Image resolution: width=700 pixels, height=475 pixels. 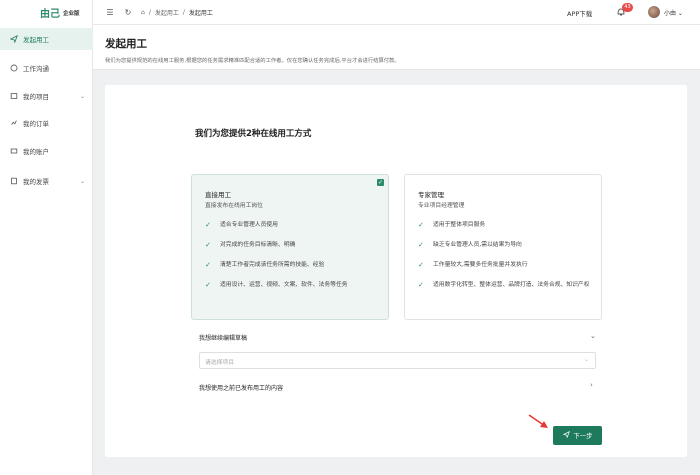 What do you see at coordinates (591, 385) in the screenshot?
I see `chevron-right-icon: ›` at bounding box center [591, 385].